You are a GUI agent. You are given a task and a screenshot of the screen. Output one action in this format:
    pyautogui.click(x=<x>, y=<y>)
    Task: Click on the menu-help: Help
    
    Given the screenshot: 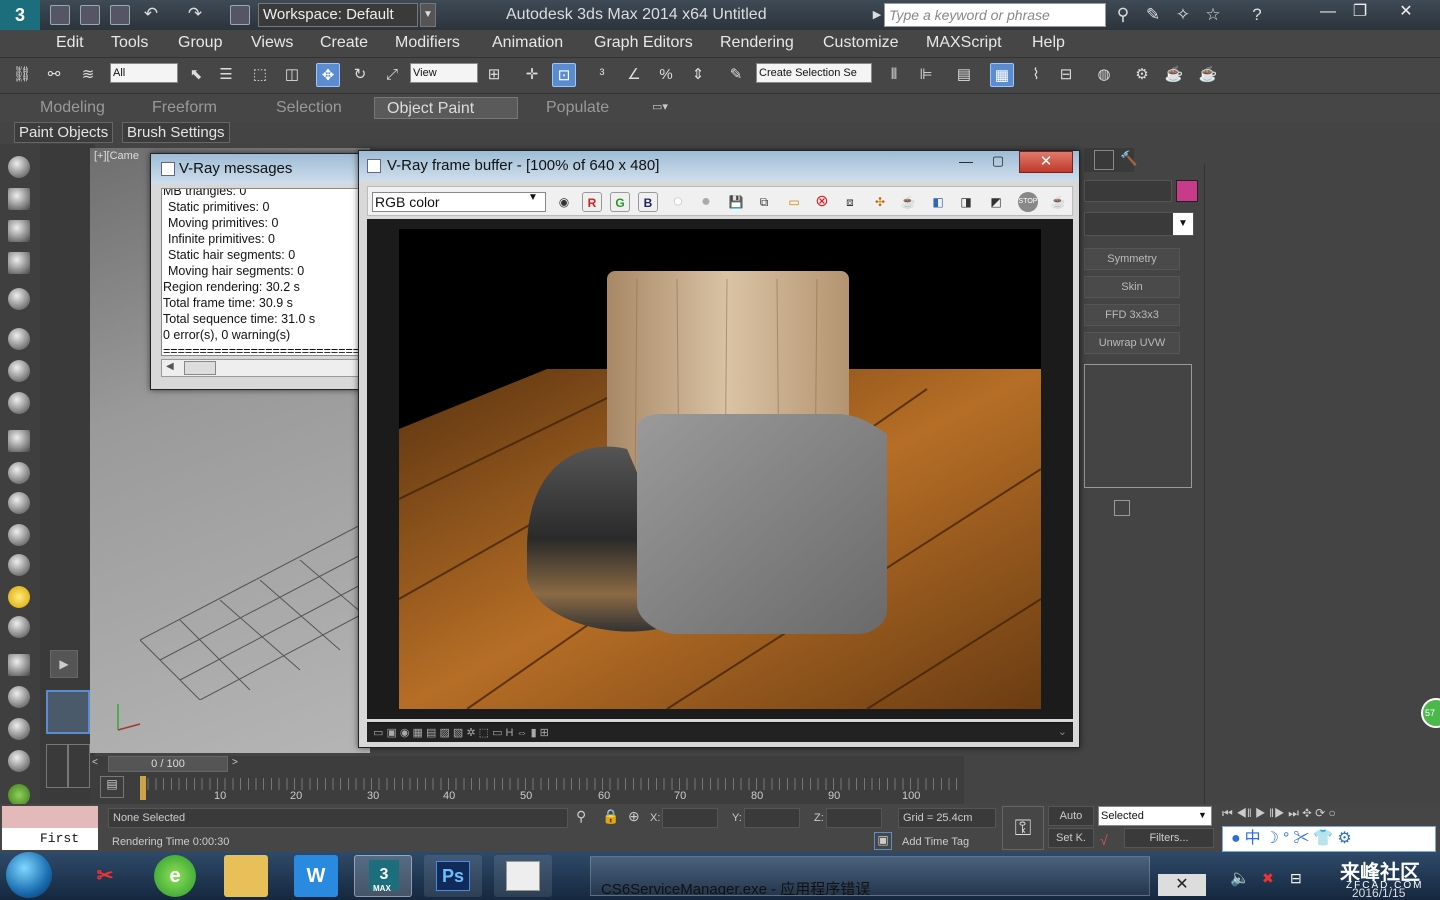 What is the action you would take?
    pyautogui.click(x=1048, y=44)
    